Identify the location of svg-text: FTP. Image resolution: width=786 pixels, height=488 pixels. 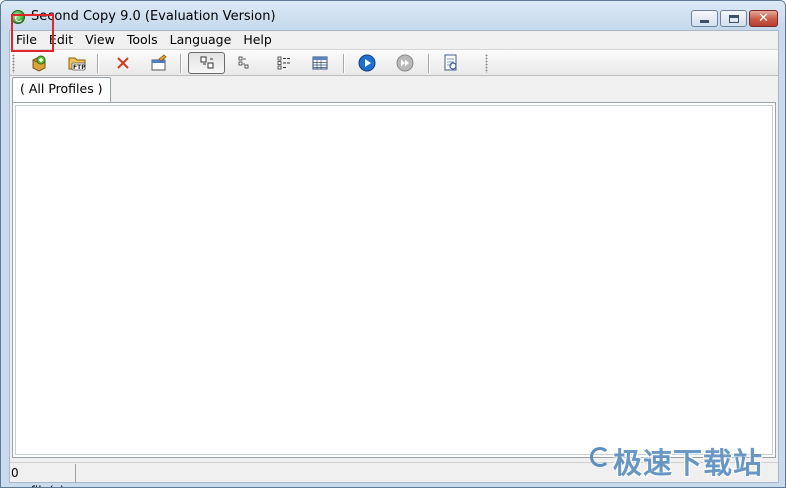
(79, 67).